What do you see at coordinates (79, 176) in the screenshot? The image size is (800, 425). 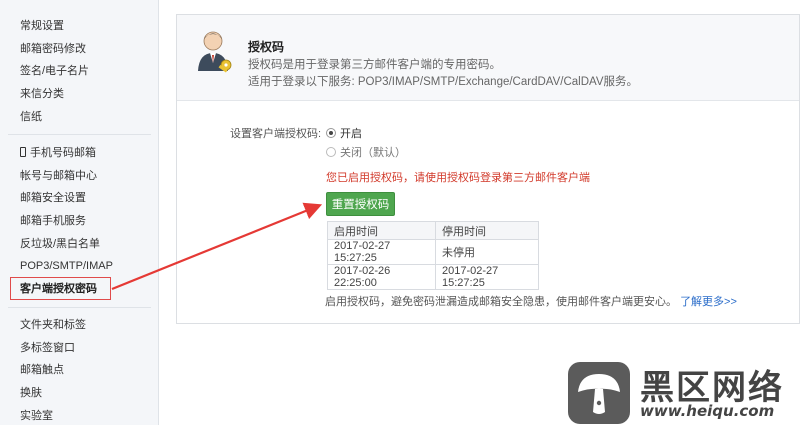 I see `sidebar-item-account-center: 帐号与邮箱中心` at bounding box center [79, 176].